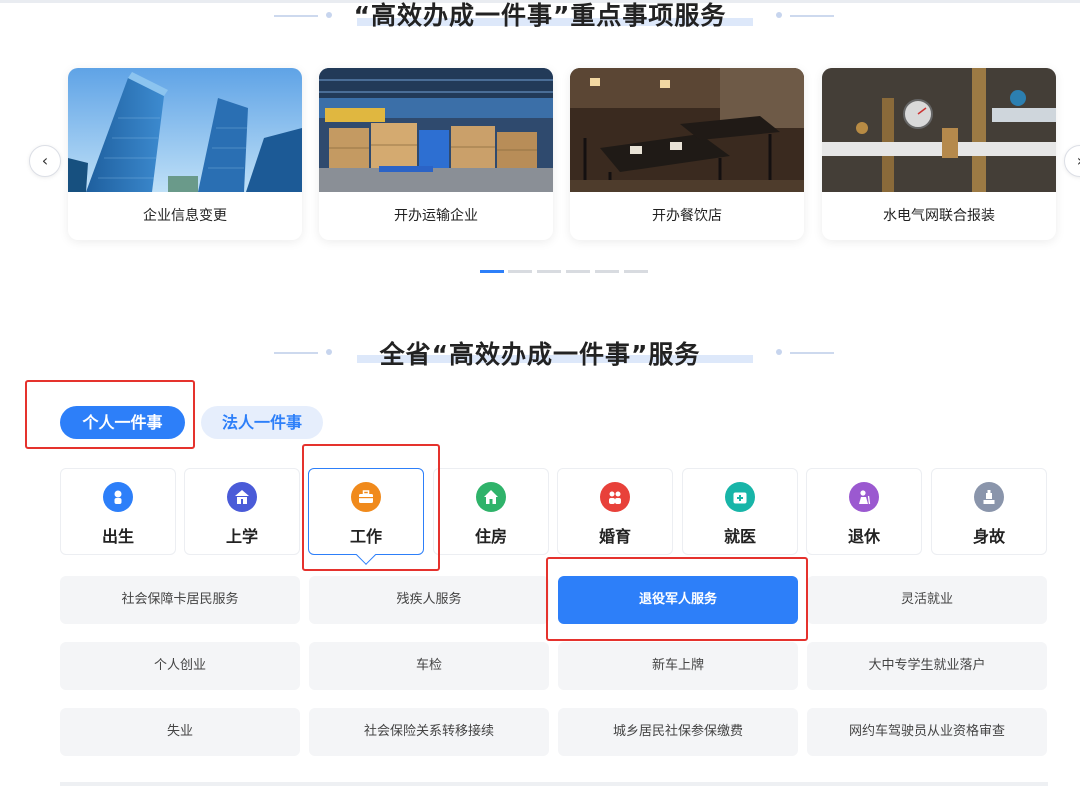 The image size is (1080, 786). Describe the element at coordinates (939, 216) in the screenshot. I see `card-label: 水电气网联合报装` at that location.